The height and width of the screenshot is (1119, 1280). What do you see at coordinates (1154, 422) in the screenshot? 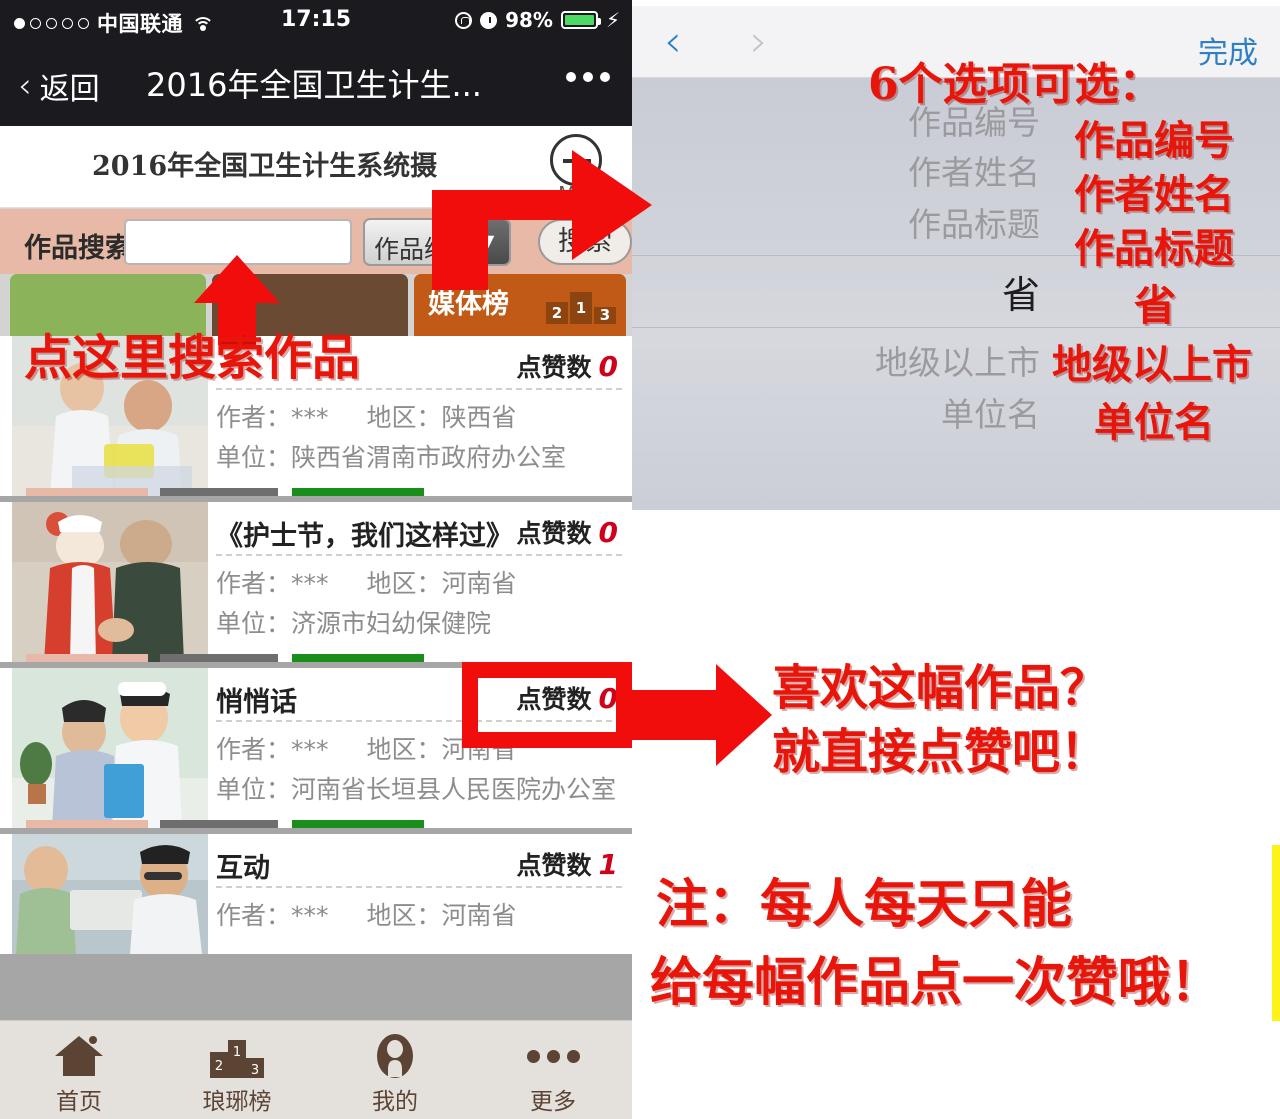
I see `annotation-option-5: 单位名` at bounding box center [1154, 422].